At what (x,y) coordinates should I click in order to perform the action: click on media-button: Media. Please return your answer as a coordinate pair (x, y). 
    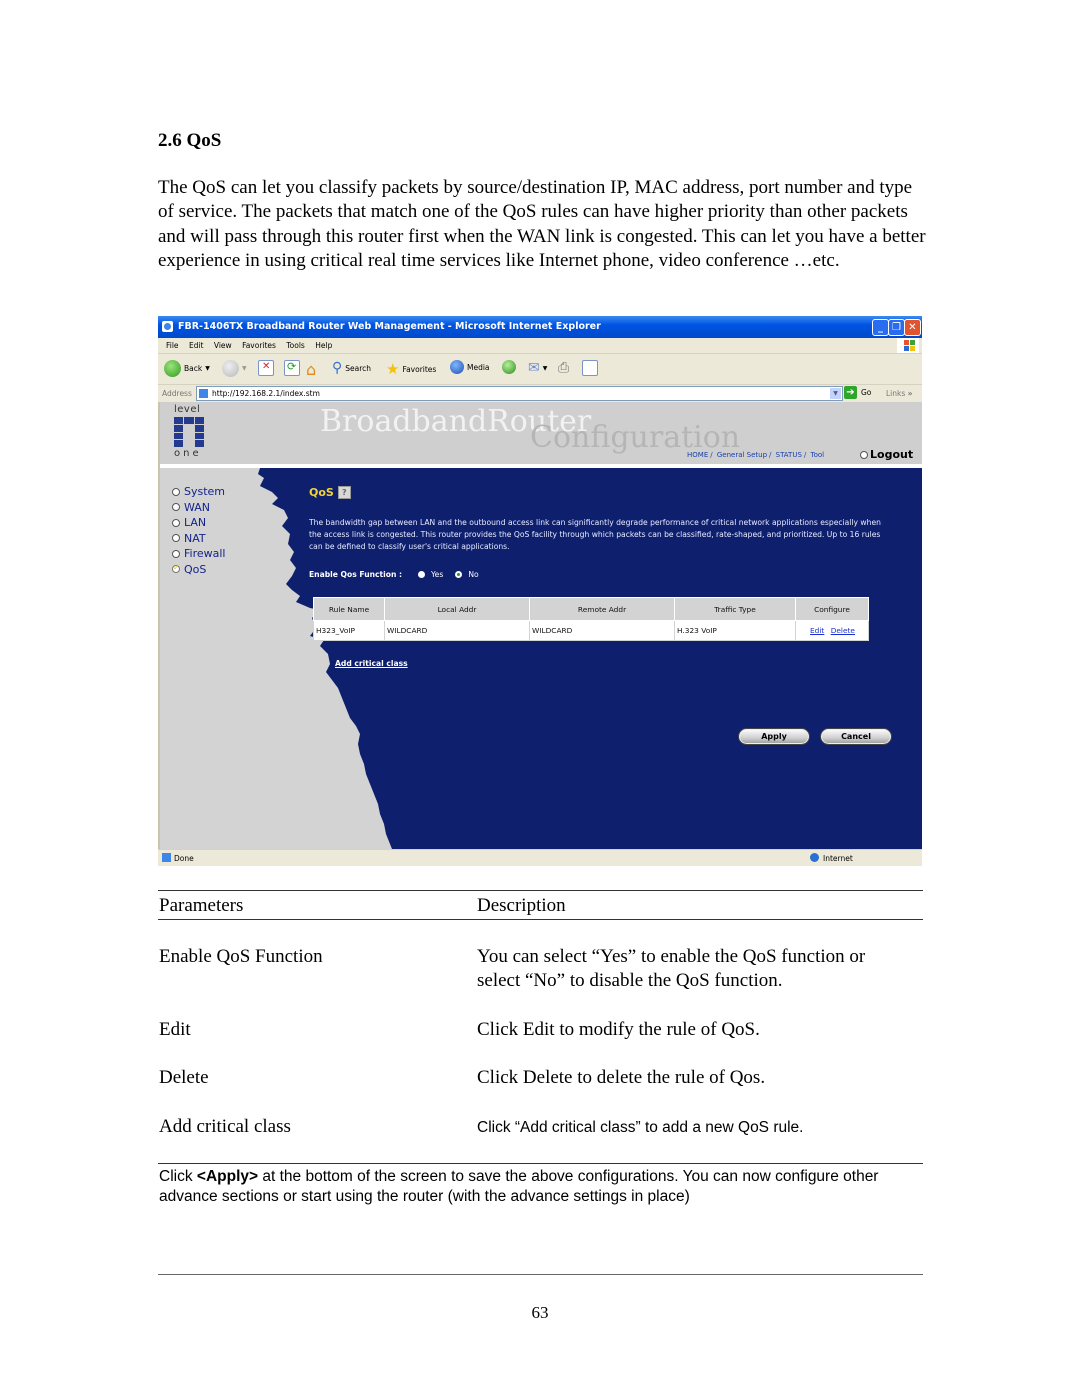
    Looking at the image, I should click on (470, 367).